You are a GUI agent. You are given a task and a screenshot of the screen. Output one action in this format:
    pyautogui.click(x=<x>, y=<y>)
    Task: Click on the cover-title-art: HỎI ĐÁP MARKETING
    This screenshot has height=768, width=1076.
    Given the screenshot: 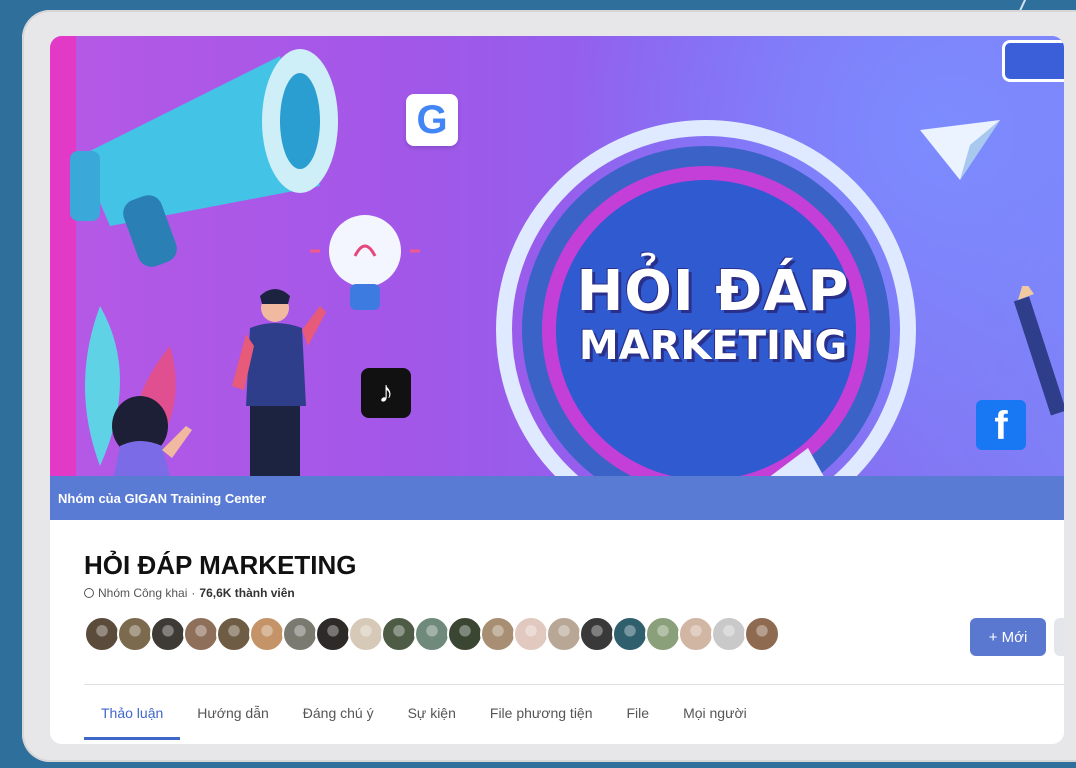 What is the action you would take?
    pyautogui.click(x=713, y=316)
    